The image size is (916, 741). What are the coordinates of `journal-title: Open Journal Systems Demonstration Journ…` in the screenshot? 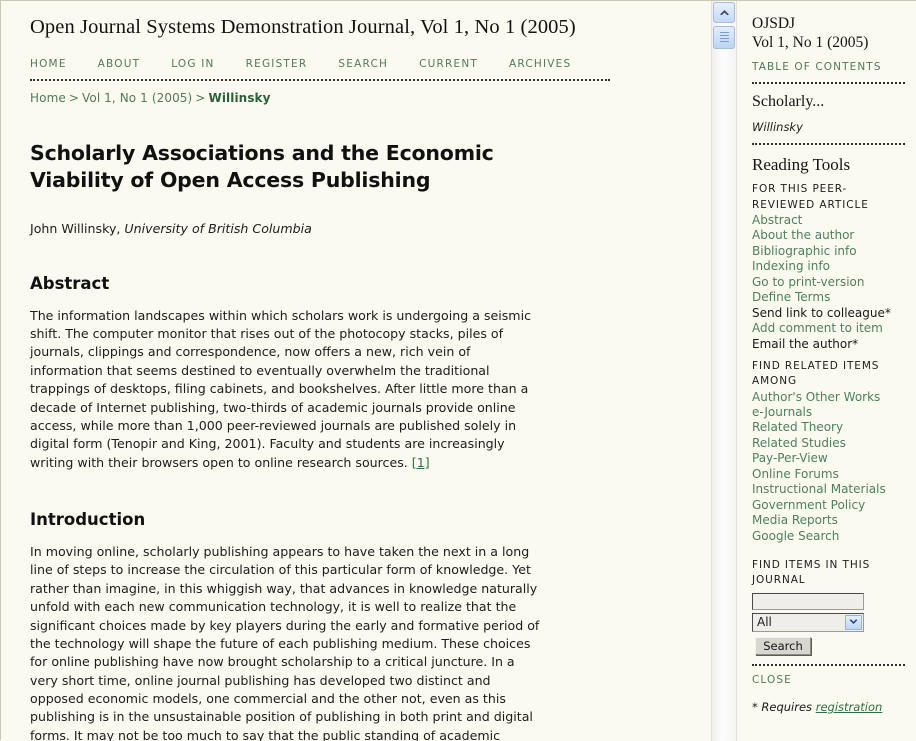 It's located at (303, 27).